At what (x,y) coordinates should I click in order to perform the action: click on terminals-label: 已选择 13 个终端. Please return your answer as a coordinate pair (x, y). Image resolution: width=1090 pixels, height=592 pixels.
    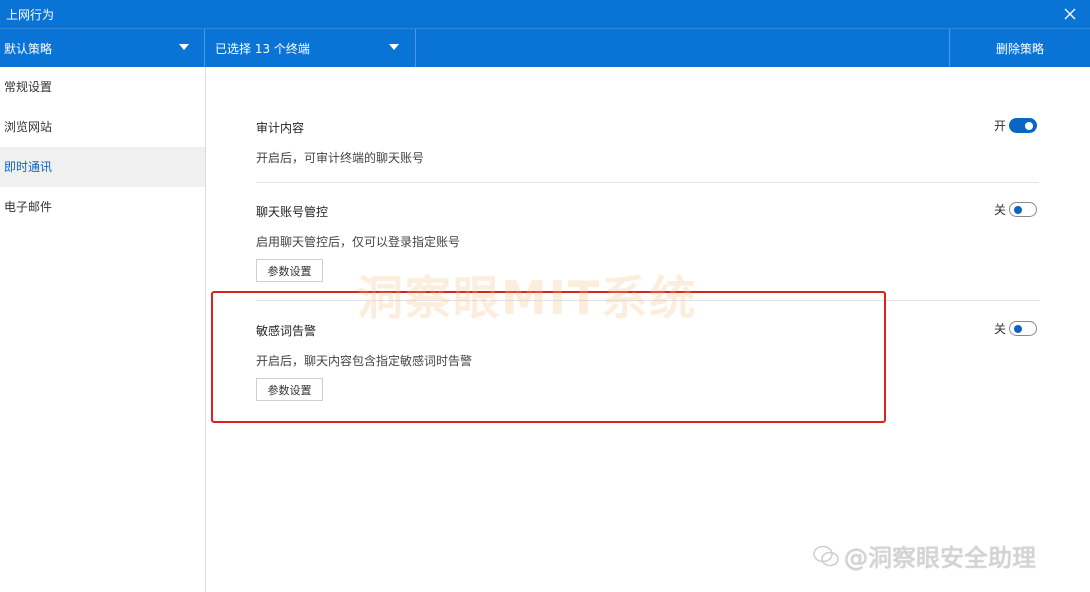
    Looking at the image, I should click on (262, 48).